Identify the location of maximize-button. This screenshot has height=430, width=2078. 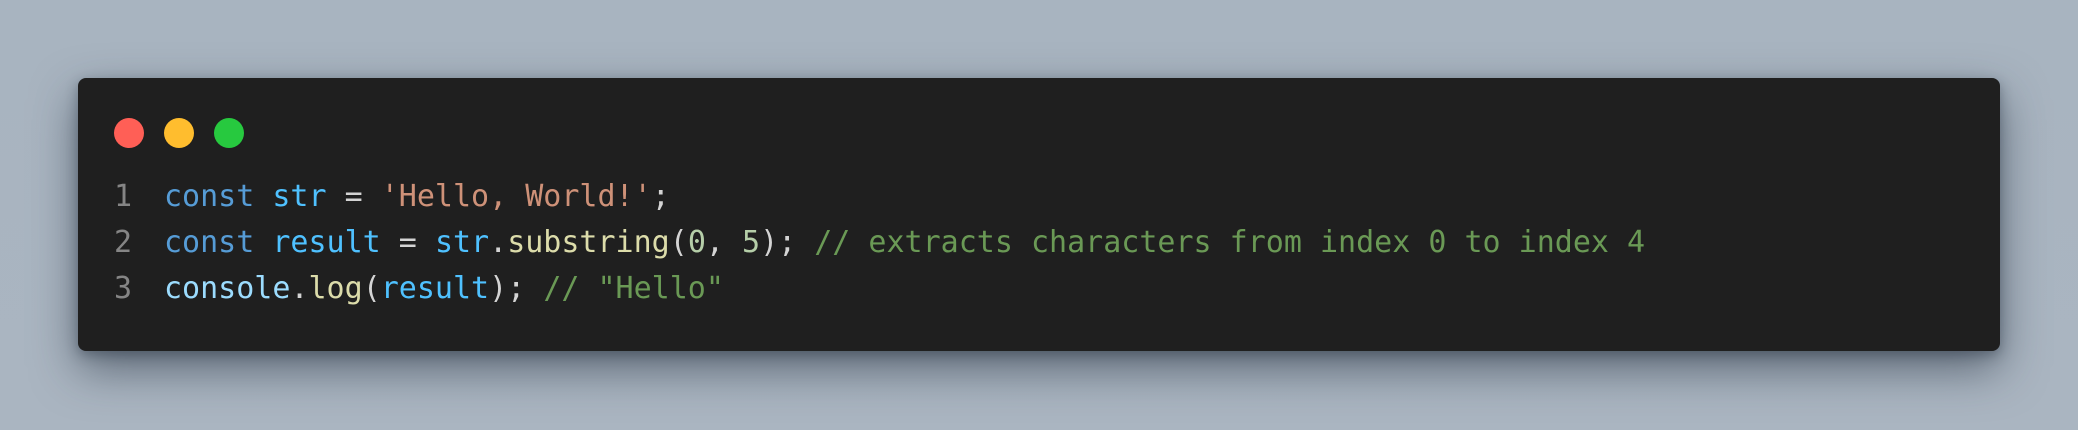
(229, 133).